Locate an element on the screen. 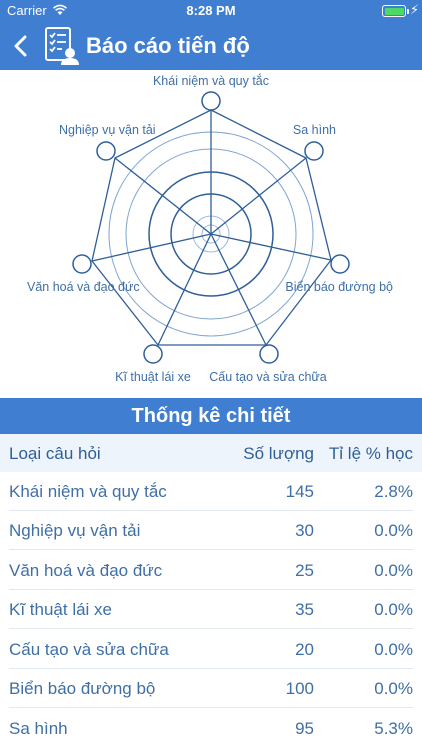 This screenshot has height=750, width=422. table-row: Cấu tạo và sửa chữa 20 0.0% is located at coordinates (211, 649).